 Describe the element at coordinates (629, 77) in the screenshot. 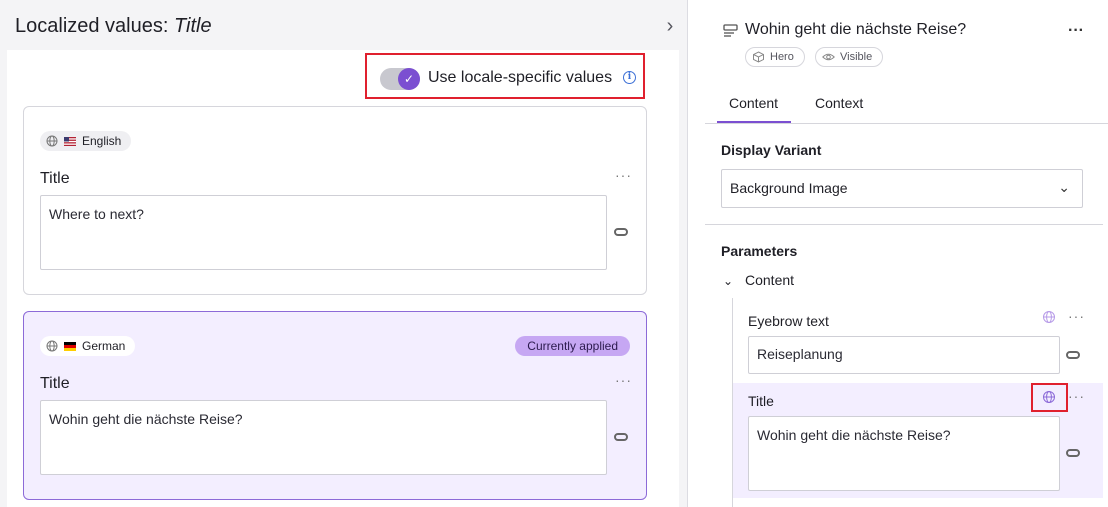

I see `info-icon: i` at that location.